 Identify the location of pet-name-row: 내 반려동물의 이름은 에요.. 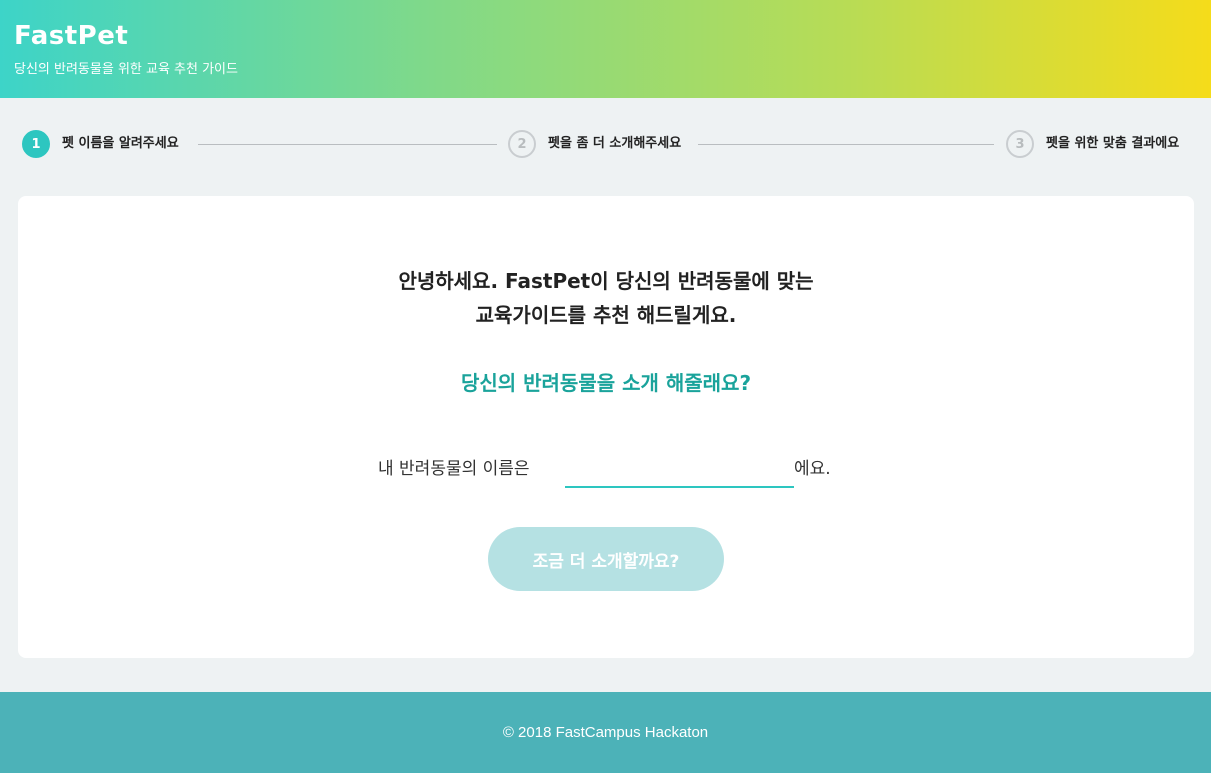
(606, 472).